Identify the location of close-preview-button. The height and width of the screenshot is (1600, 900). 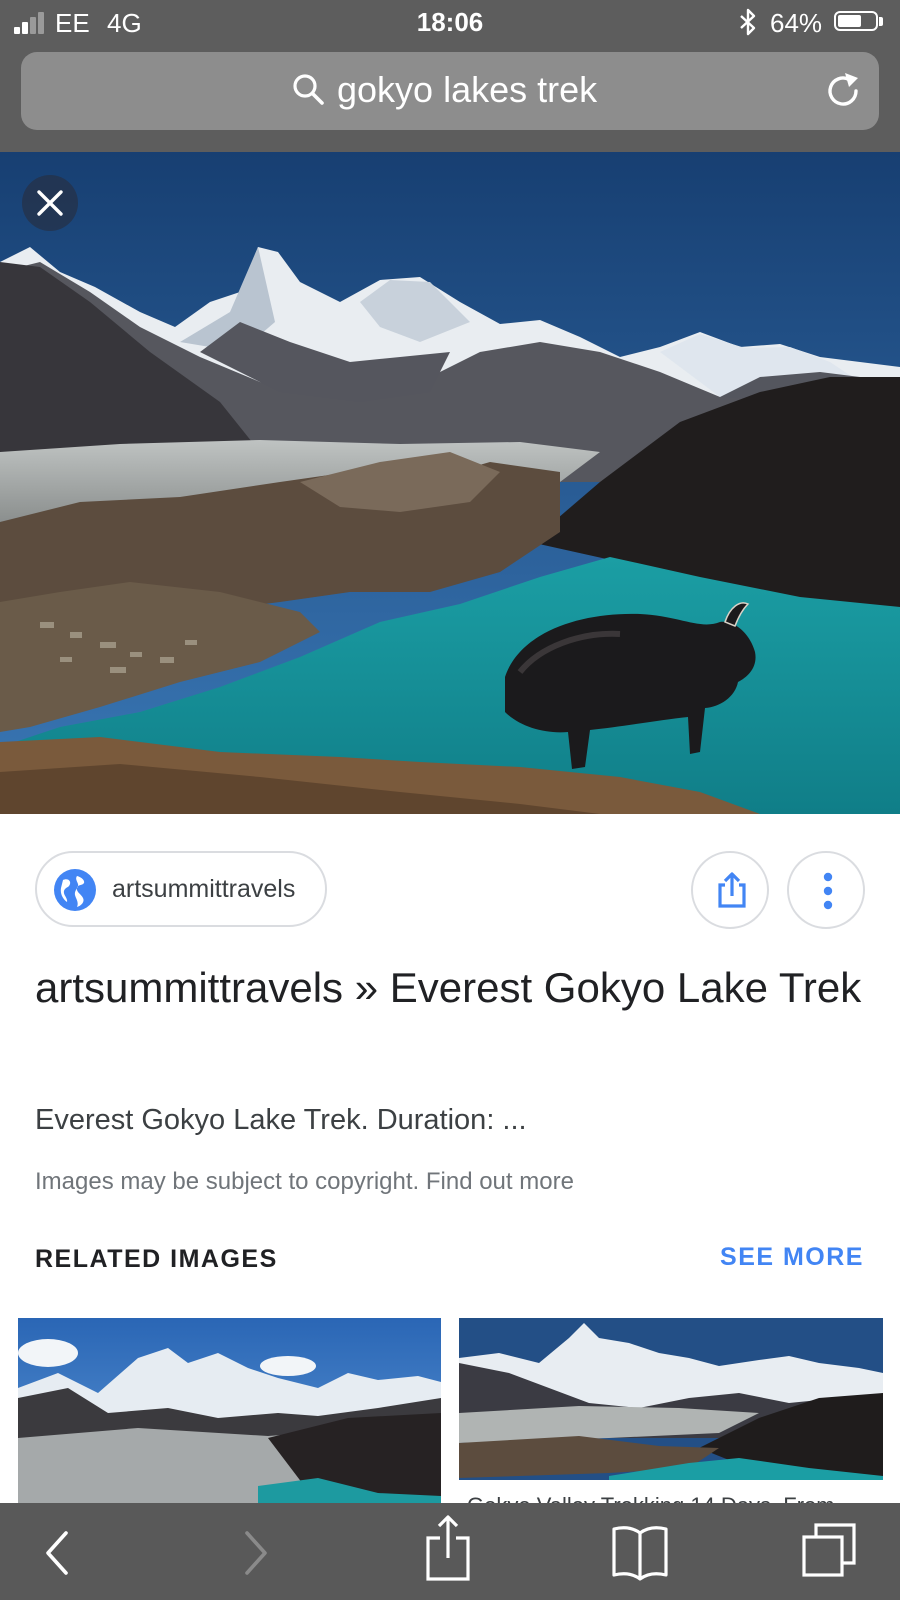
(50, 203).